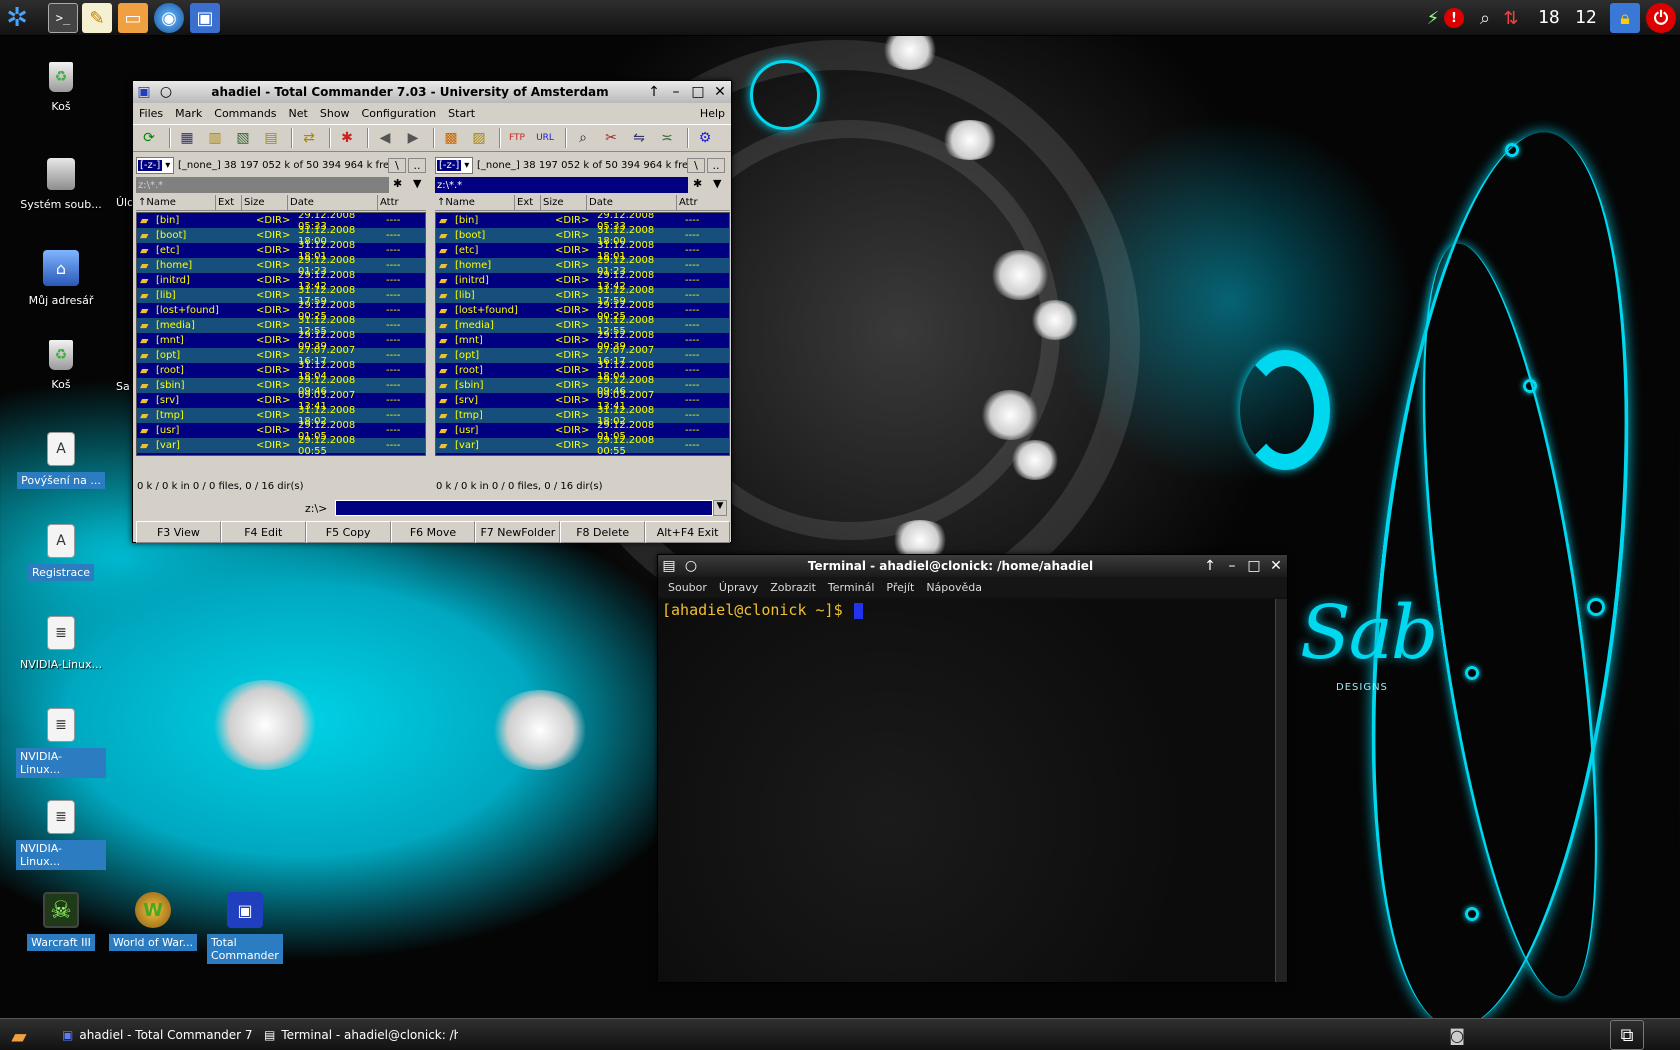  Describe the element at coordinates (611, 138) in the screenshot. I see `multi-rename-icon: ✂` at that location.